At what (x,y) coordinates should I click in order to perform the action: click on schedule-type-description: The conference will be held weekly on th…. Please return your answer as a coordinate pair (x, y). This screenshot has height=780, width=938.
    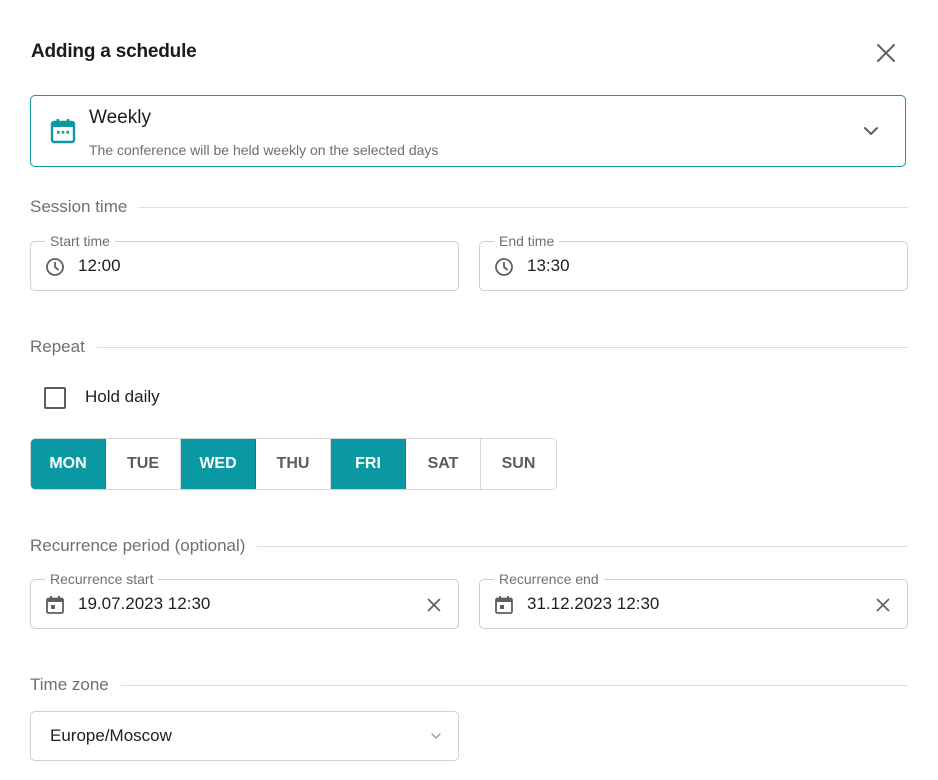
    Looking at the image, I should click on (264, 150).